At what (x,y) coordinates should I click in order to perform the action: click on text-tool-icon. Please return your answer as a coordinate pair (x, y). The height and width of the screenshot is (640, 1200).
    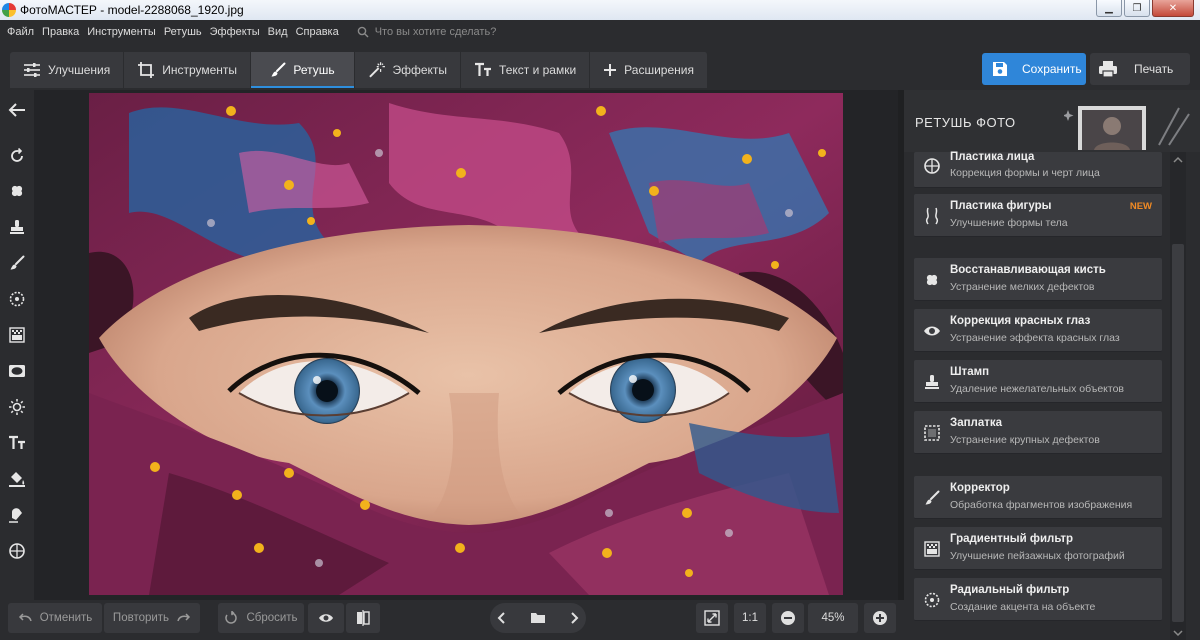
    Looking at the image, I should click on (17, 443).